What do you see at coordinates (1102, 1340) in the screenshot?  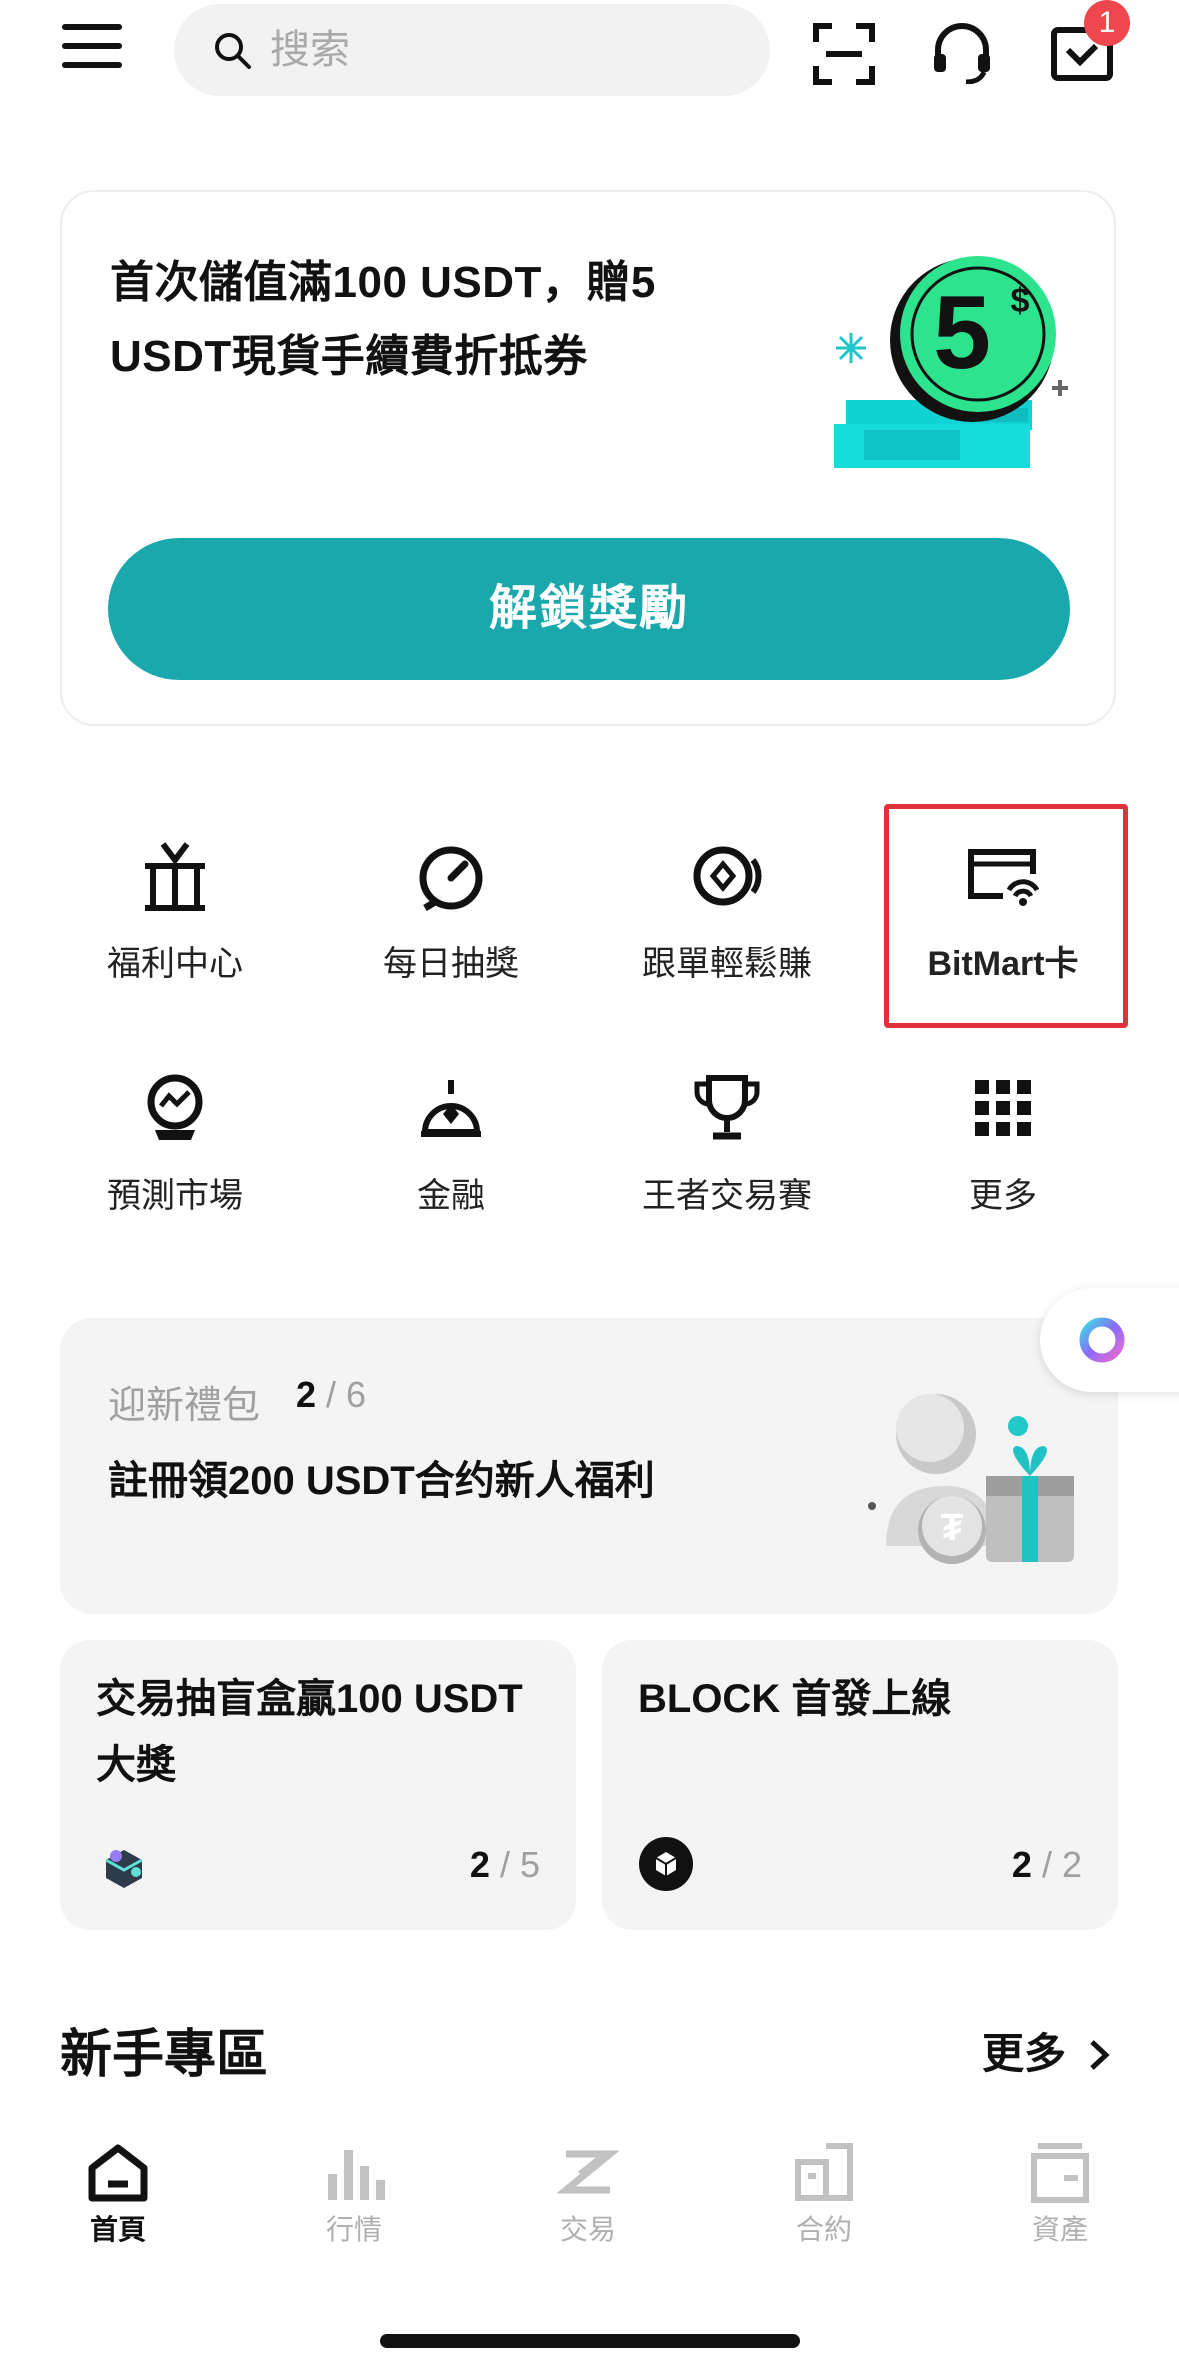 I see `ai-ring-icon` at bounding box center [1102, 1340].